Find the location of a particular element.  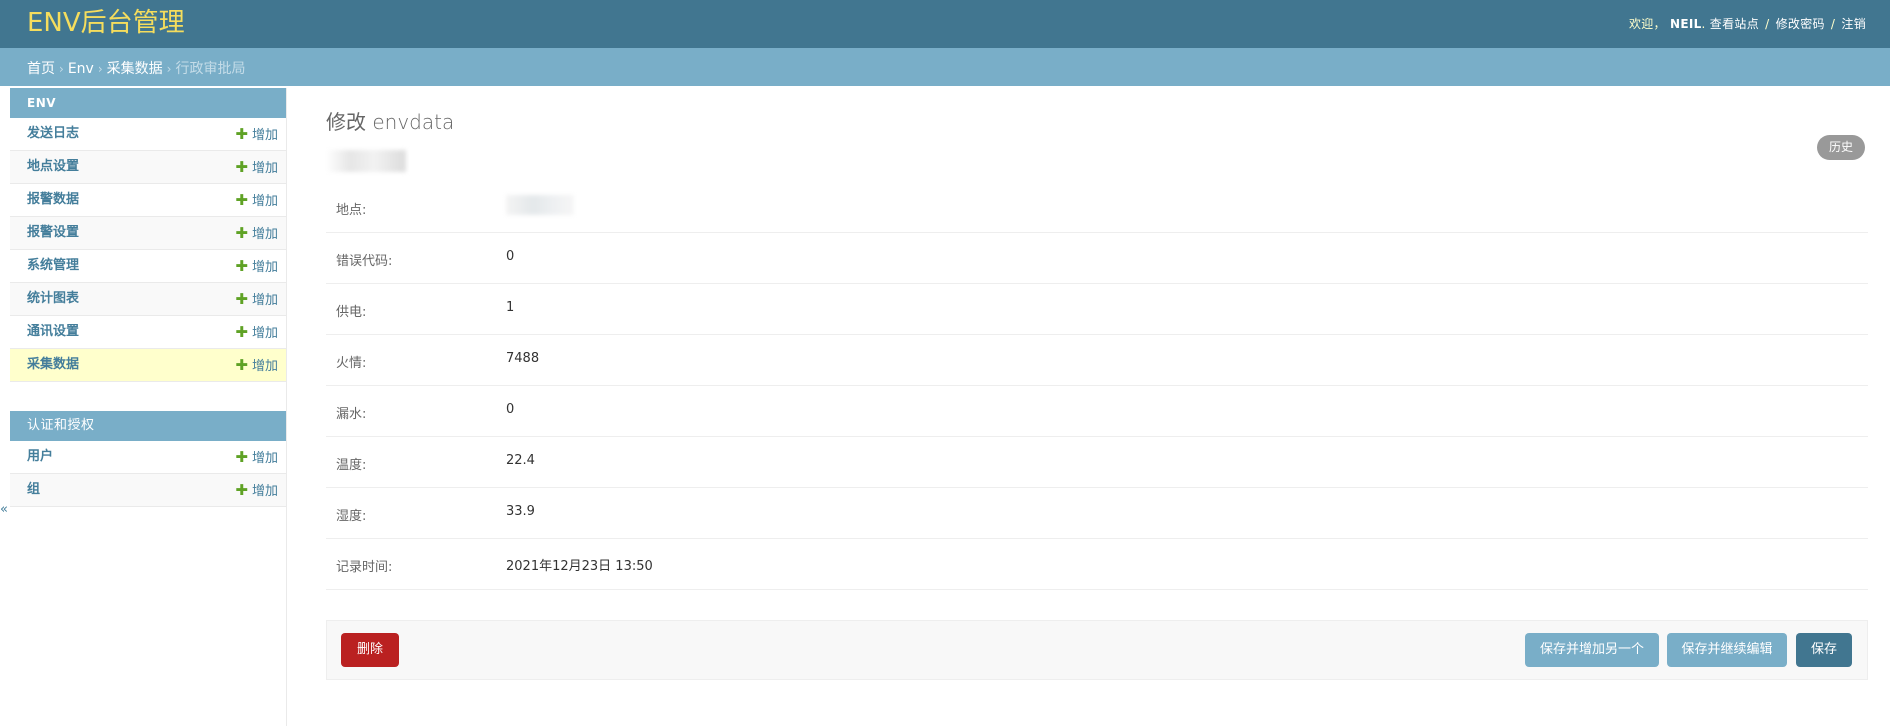

field-label: 漏水: is located at coordinates (351, 414).